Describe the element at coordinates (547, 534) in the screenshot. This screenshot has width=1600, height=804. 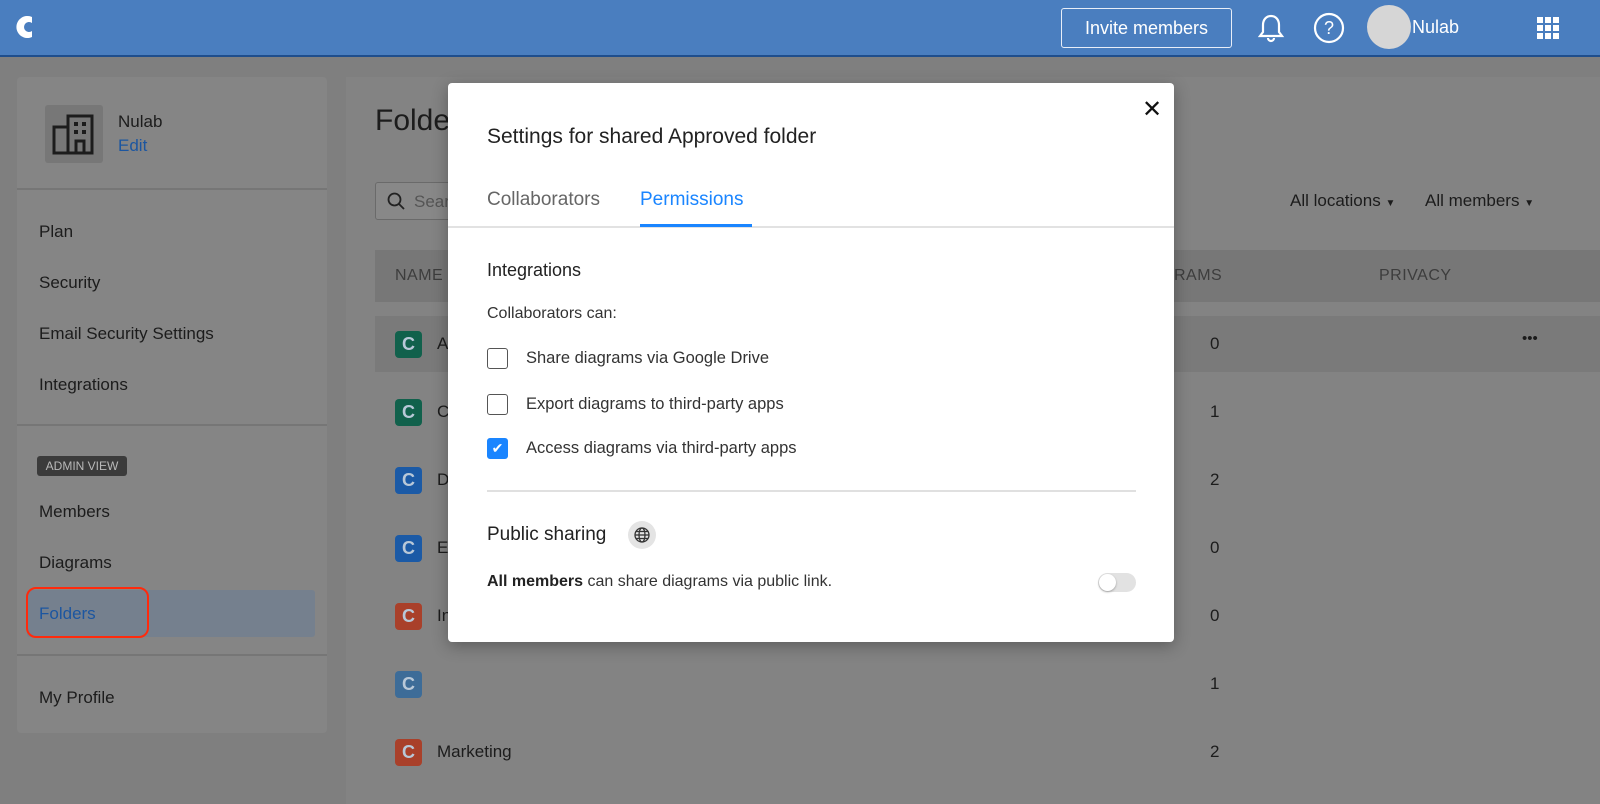
I see `public-sharing-heading: Public sharing` at that location.